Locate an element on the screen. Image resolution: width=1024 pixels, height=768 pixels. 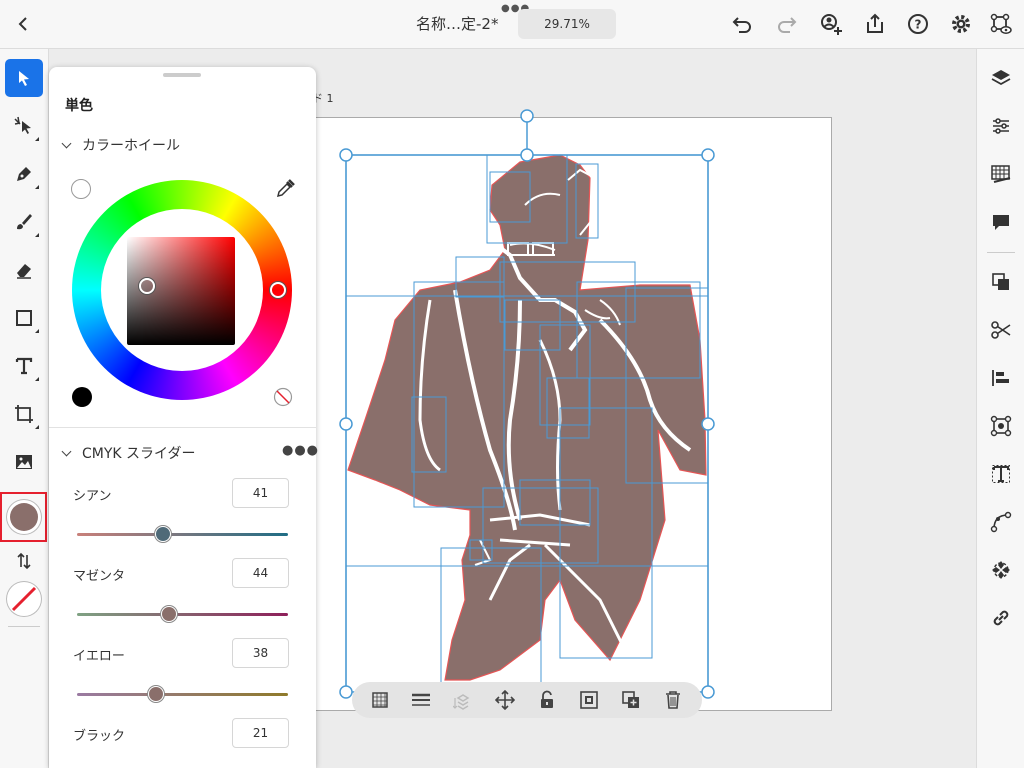
magenta-slider-track is located at coordinates (182, 614).